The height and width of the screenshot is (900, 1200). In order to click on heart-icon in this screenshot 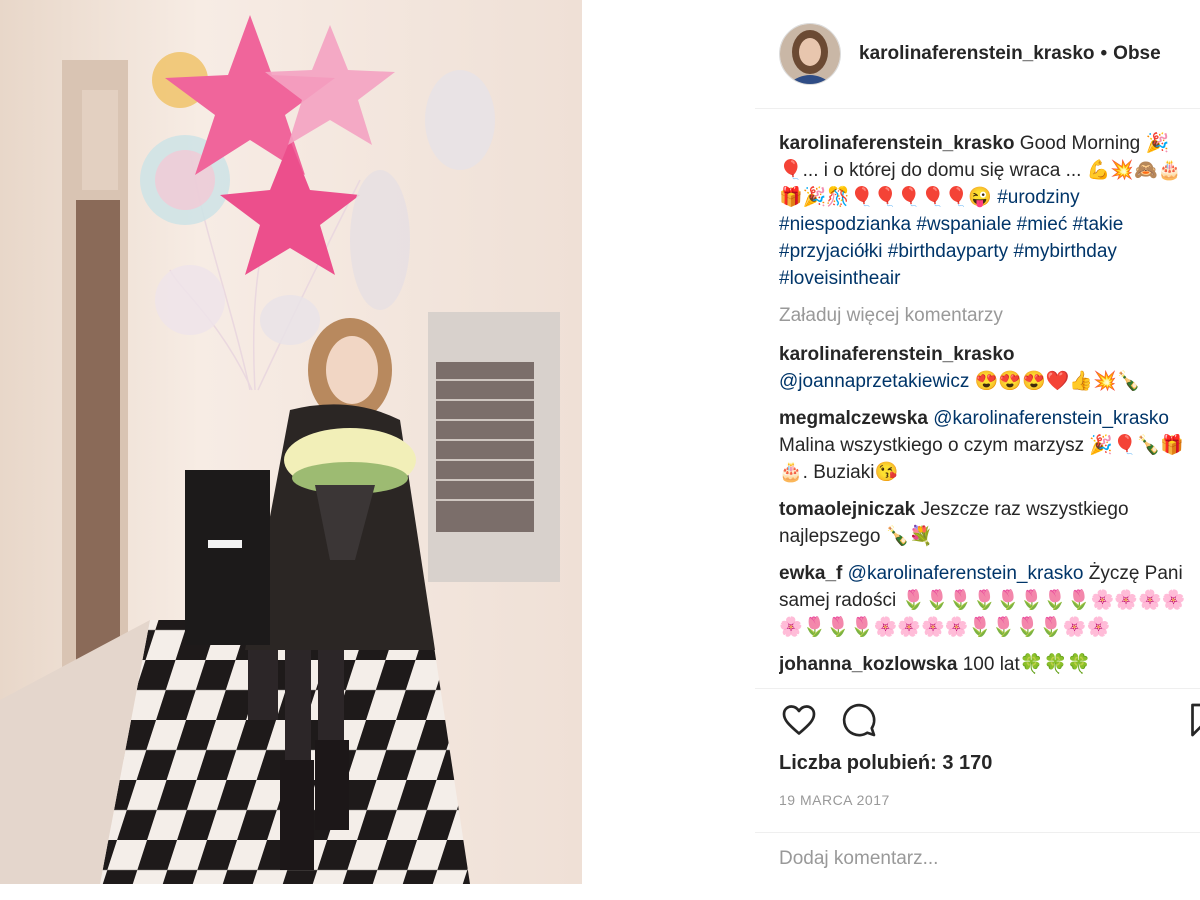, I will do `click(799, 720)`.